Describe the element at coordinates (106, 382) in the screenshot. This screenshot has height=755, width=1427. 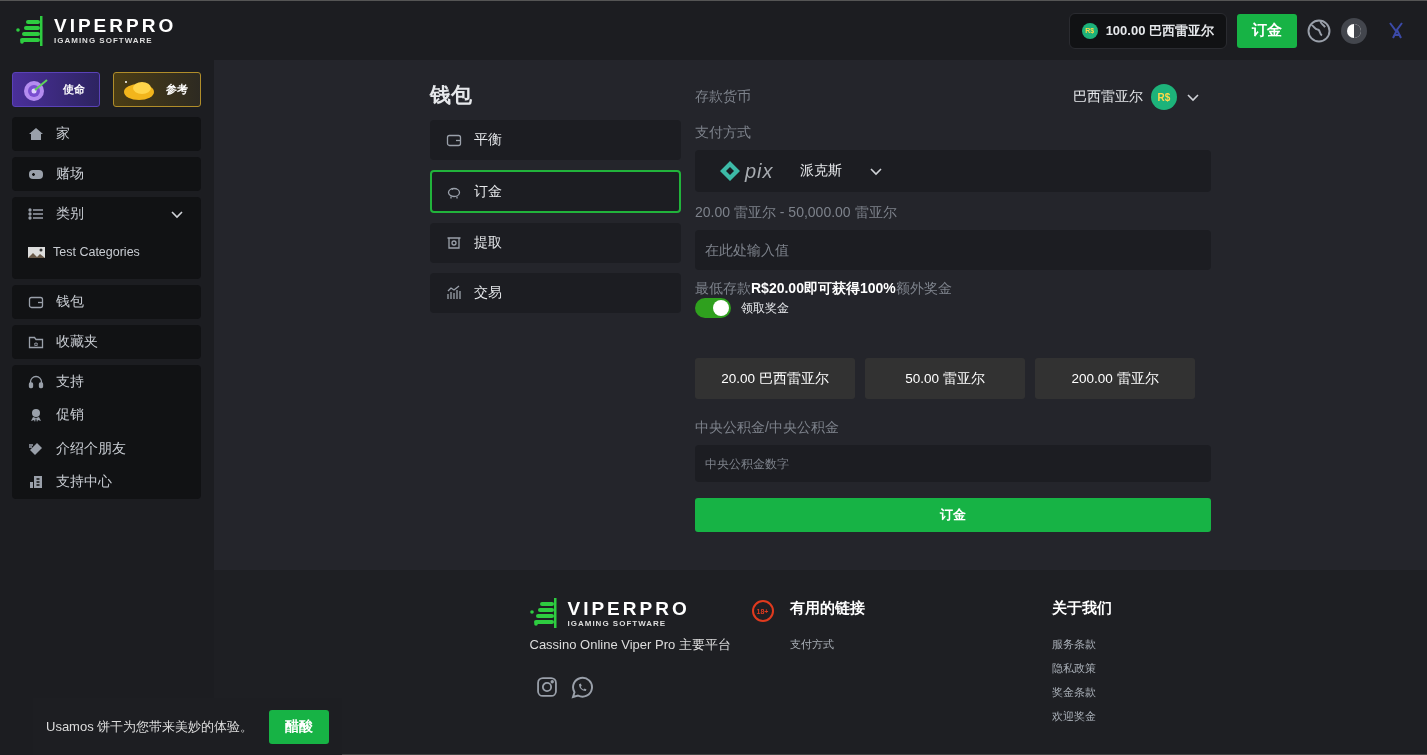
I see `sidebar-item: 支持` at that location.